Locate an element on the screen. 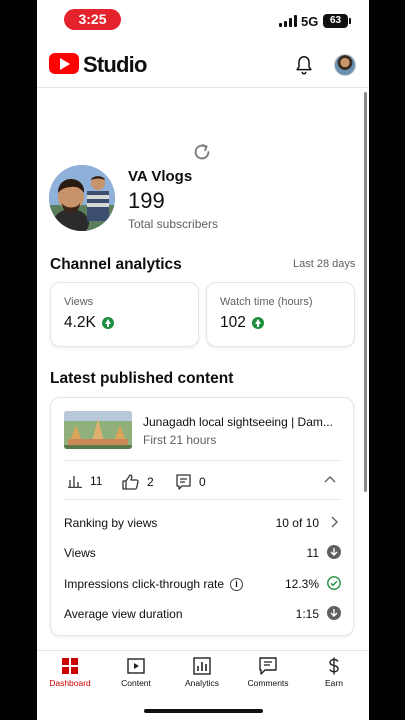 The image size is (405, 720). latest-content-title: Latest published content is located at coordinates (142, 378).